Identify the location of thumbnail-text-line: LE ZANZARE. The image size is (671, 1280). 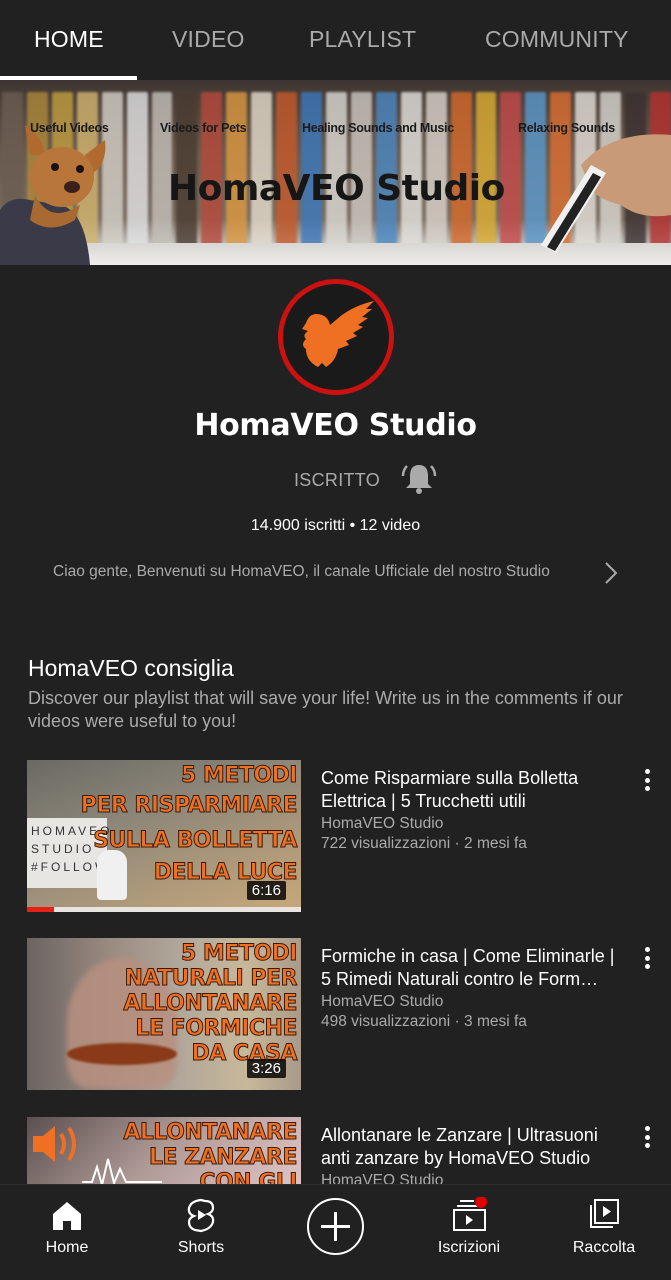
(223, 1158).